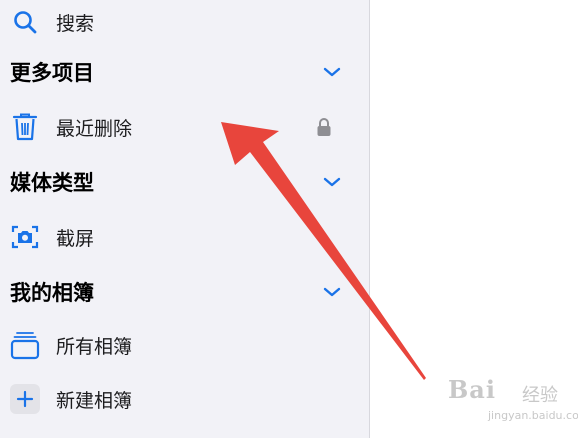 This screenshot has width=578, height=438. What do you see at coordinates (52, 73) in the screenshot?
I see `section-title-more: 更多项目` at bounding box center [52, 73].